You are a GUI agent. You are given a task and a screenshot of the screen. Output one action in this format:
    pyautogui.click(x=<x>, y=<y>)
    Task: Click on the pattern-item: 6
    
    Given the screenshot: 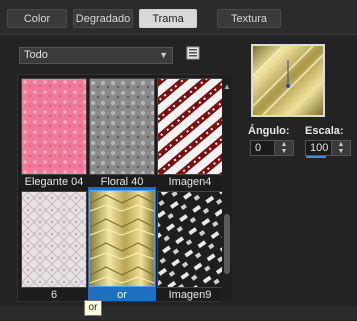 What is the action you would take?
    pyautogui.click(x=54, y=246)
    